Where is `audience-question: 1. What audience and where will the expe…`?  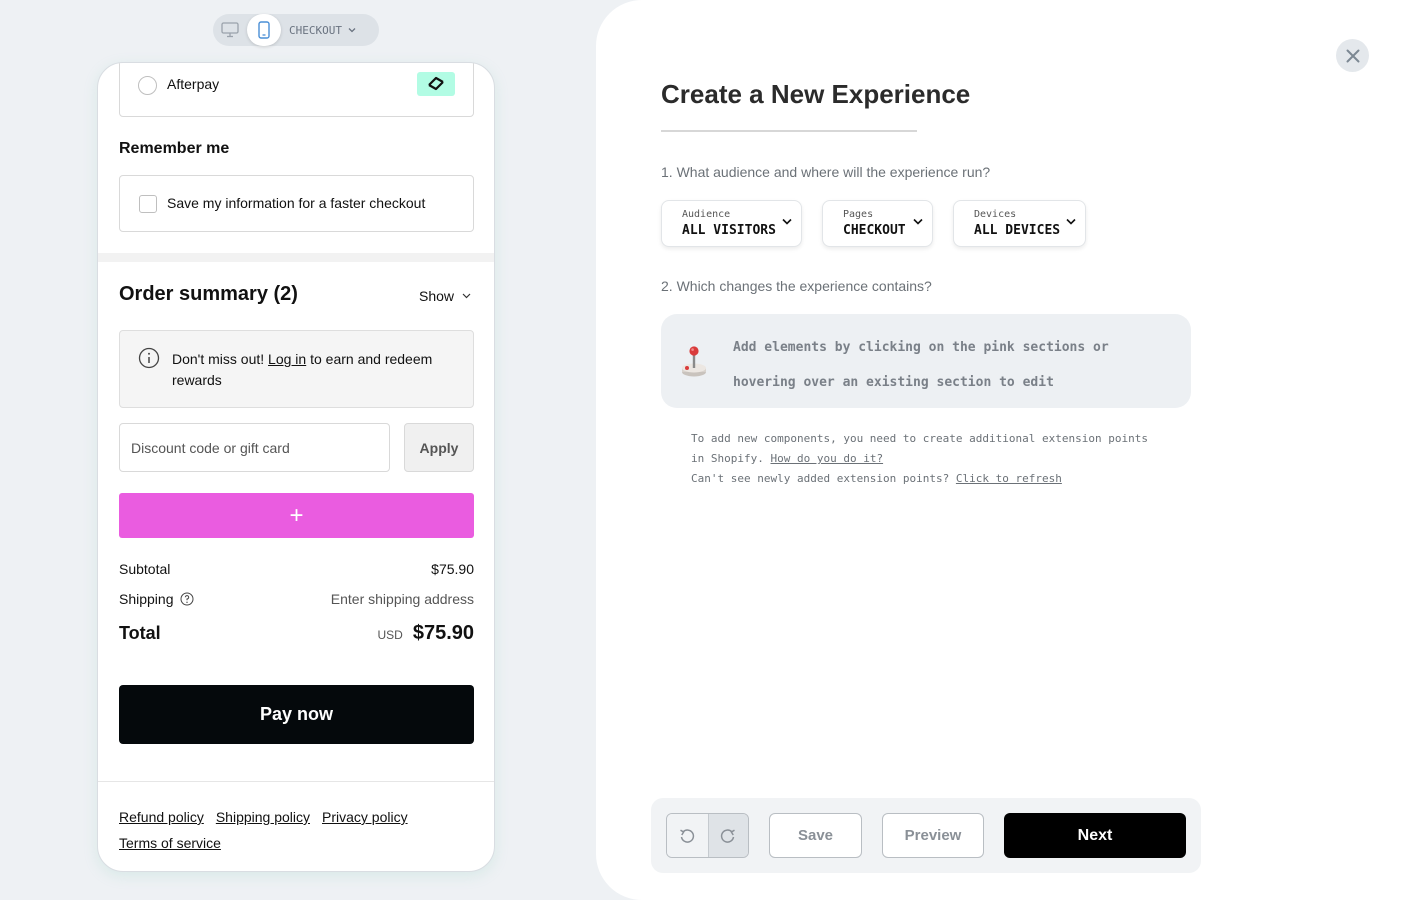
audience-question: 1. What audience and where will the expe… is located at coordinates (826, 172).